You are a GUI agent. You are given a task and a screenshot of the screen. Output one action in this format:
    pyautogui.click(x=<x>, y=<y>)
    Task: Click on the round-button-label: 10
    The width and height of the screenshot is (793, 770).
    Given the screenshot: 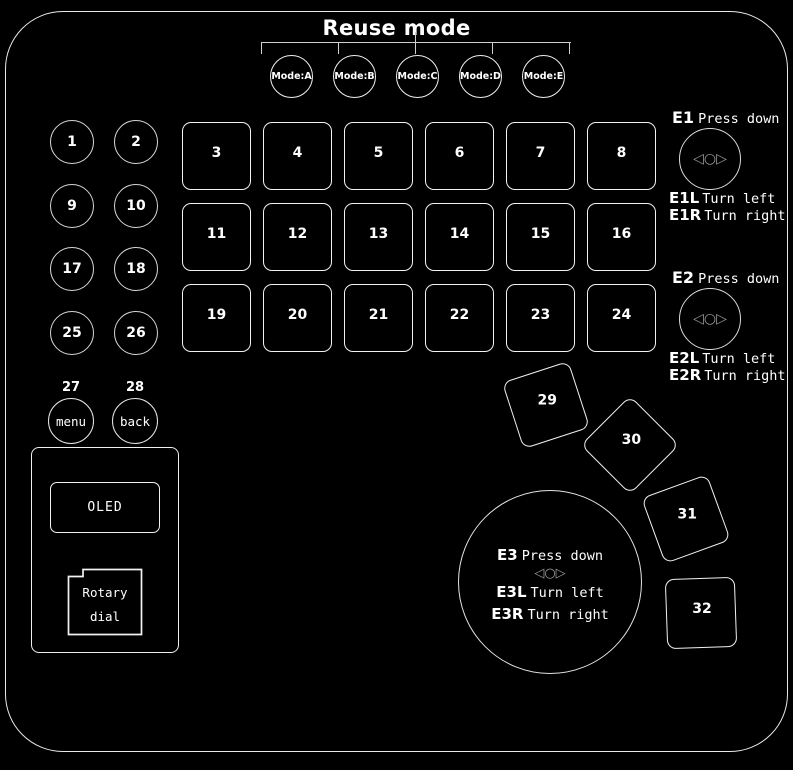 What is the action you would take?
    pyautogui.click(x=136, y=206)
    